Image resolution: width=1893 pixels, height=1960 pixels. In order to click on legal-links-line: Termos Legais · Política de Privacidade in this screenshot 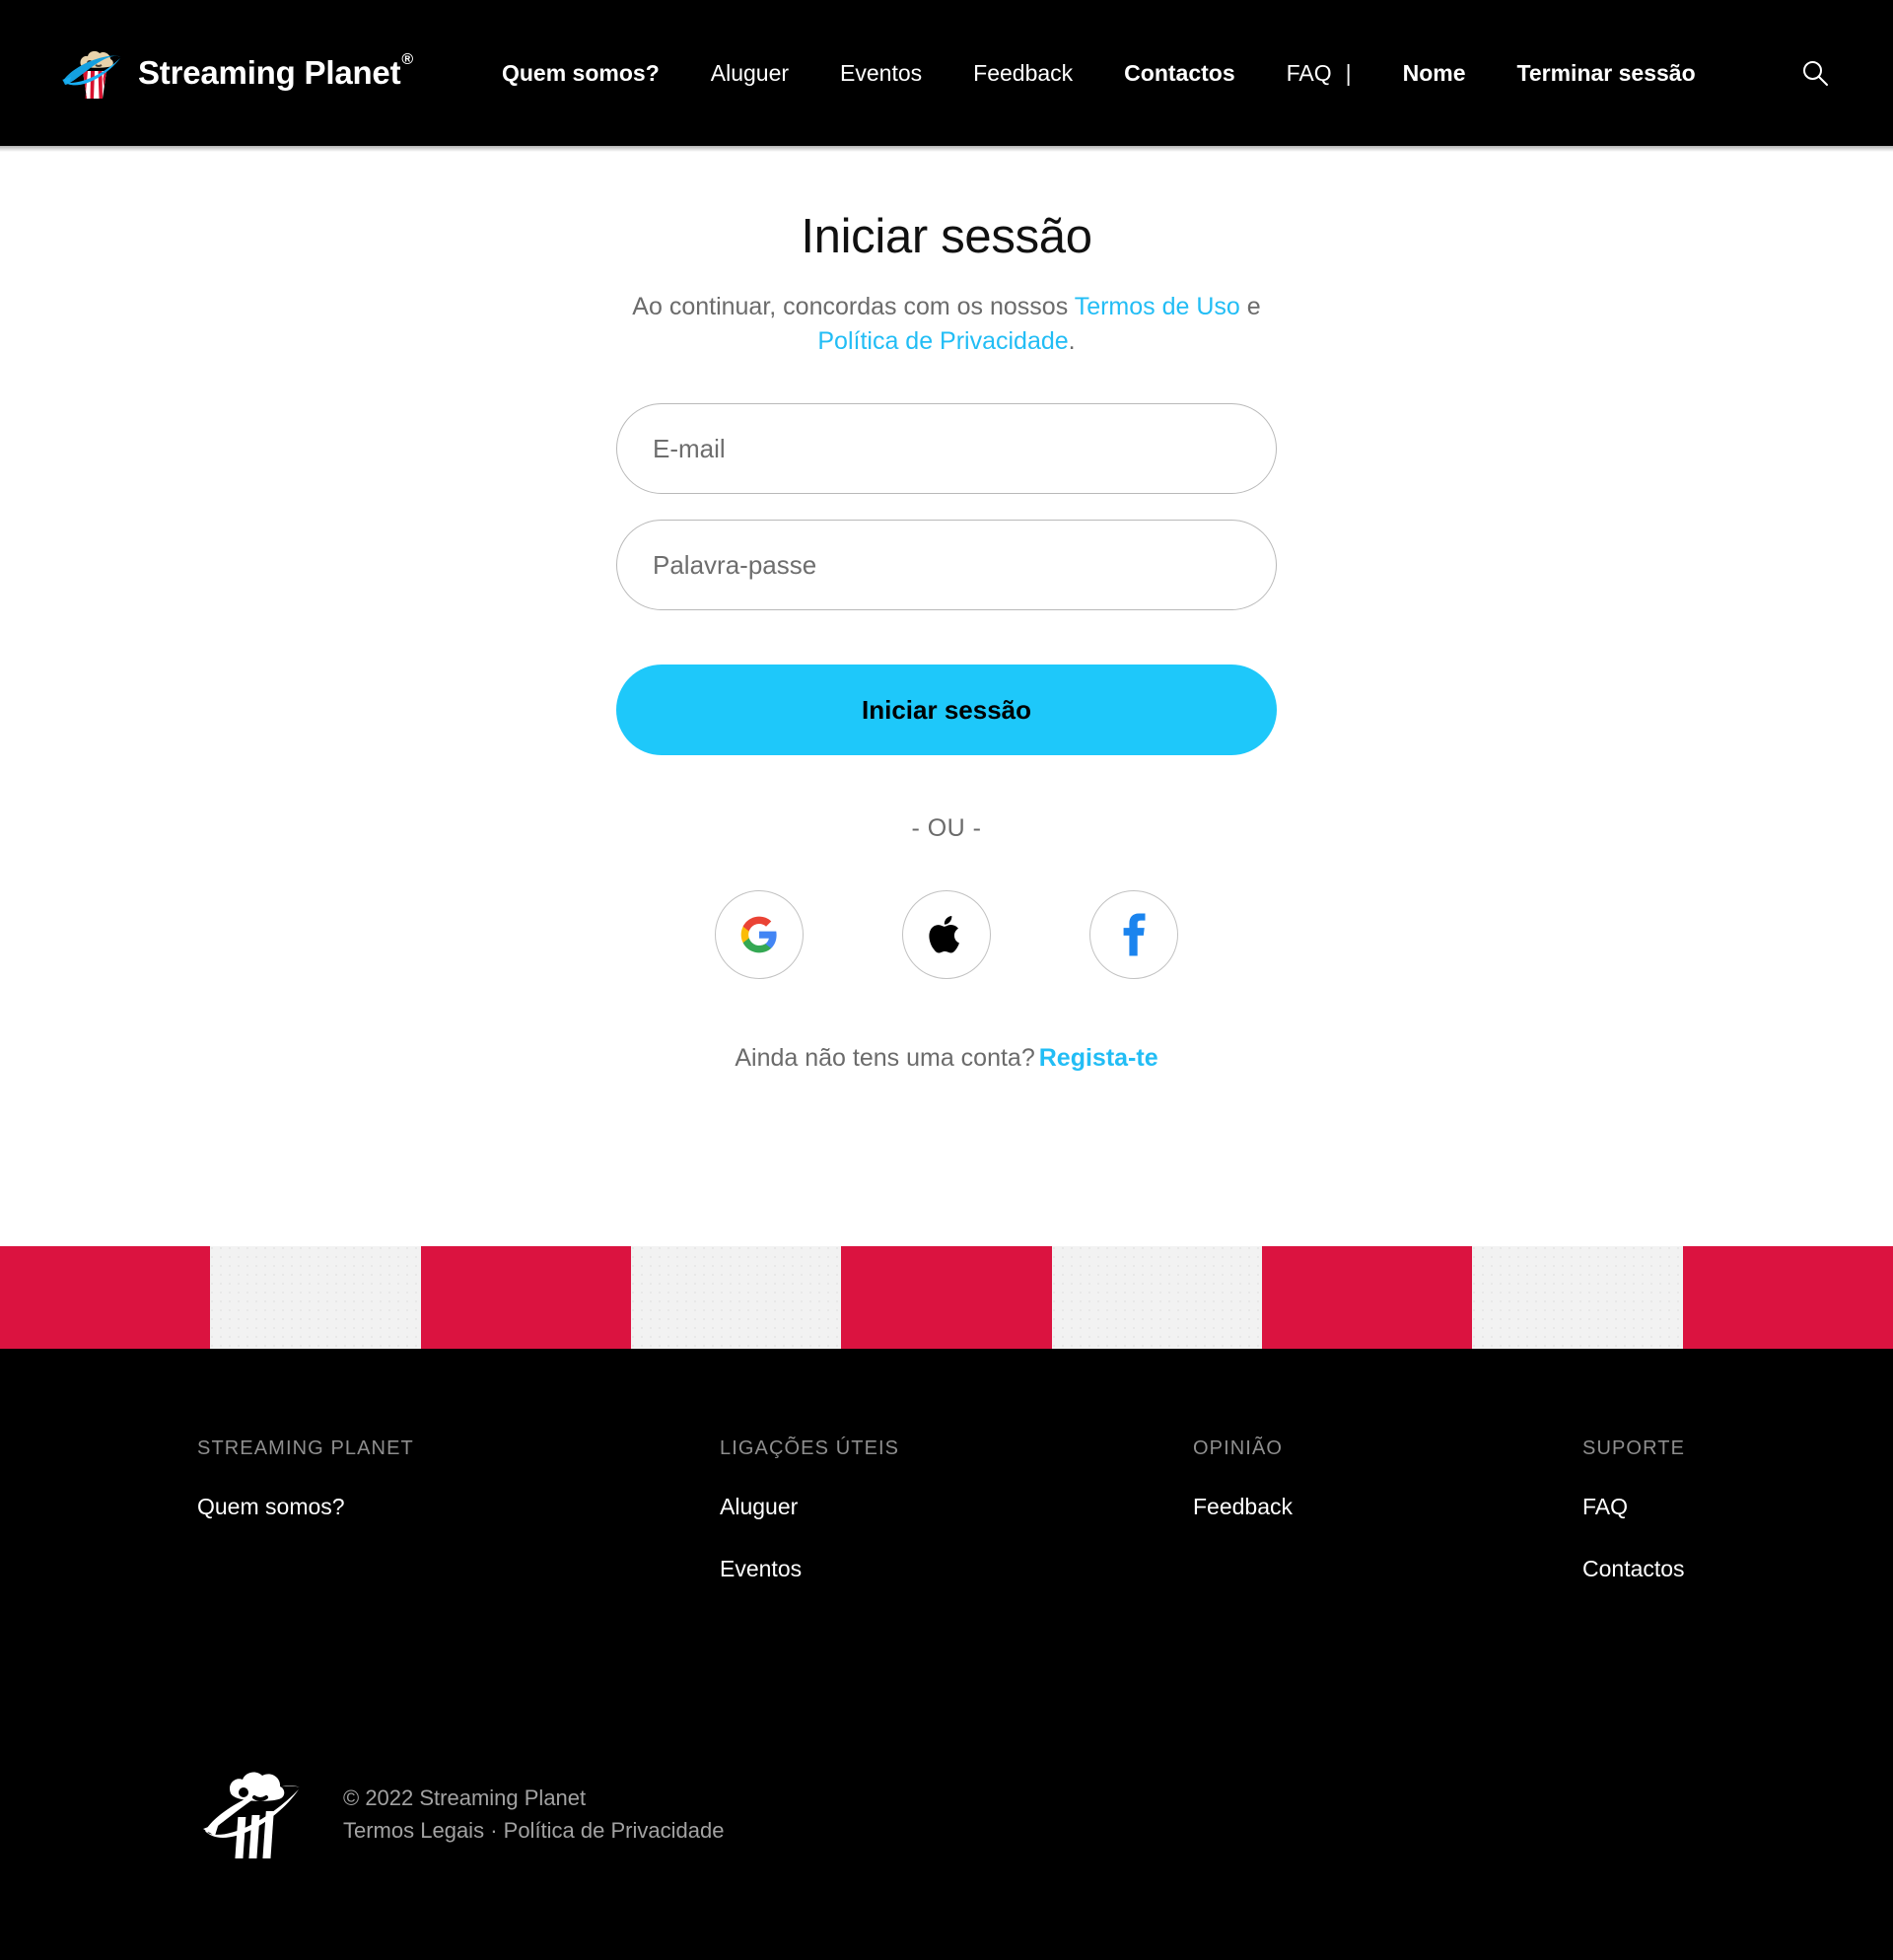, I will do `click(533, 1830)`.